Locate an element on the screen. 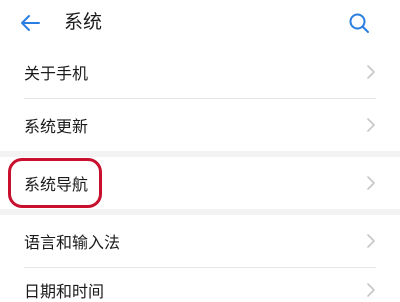 This screenshot has width=400, height=302. search-icon is located at coordinates (359, 23).